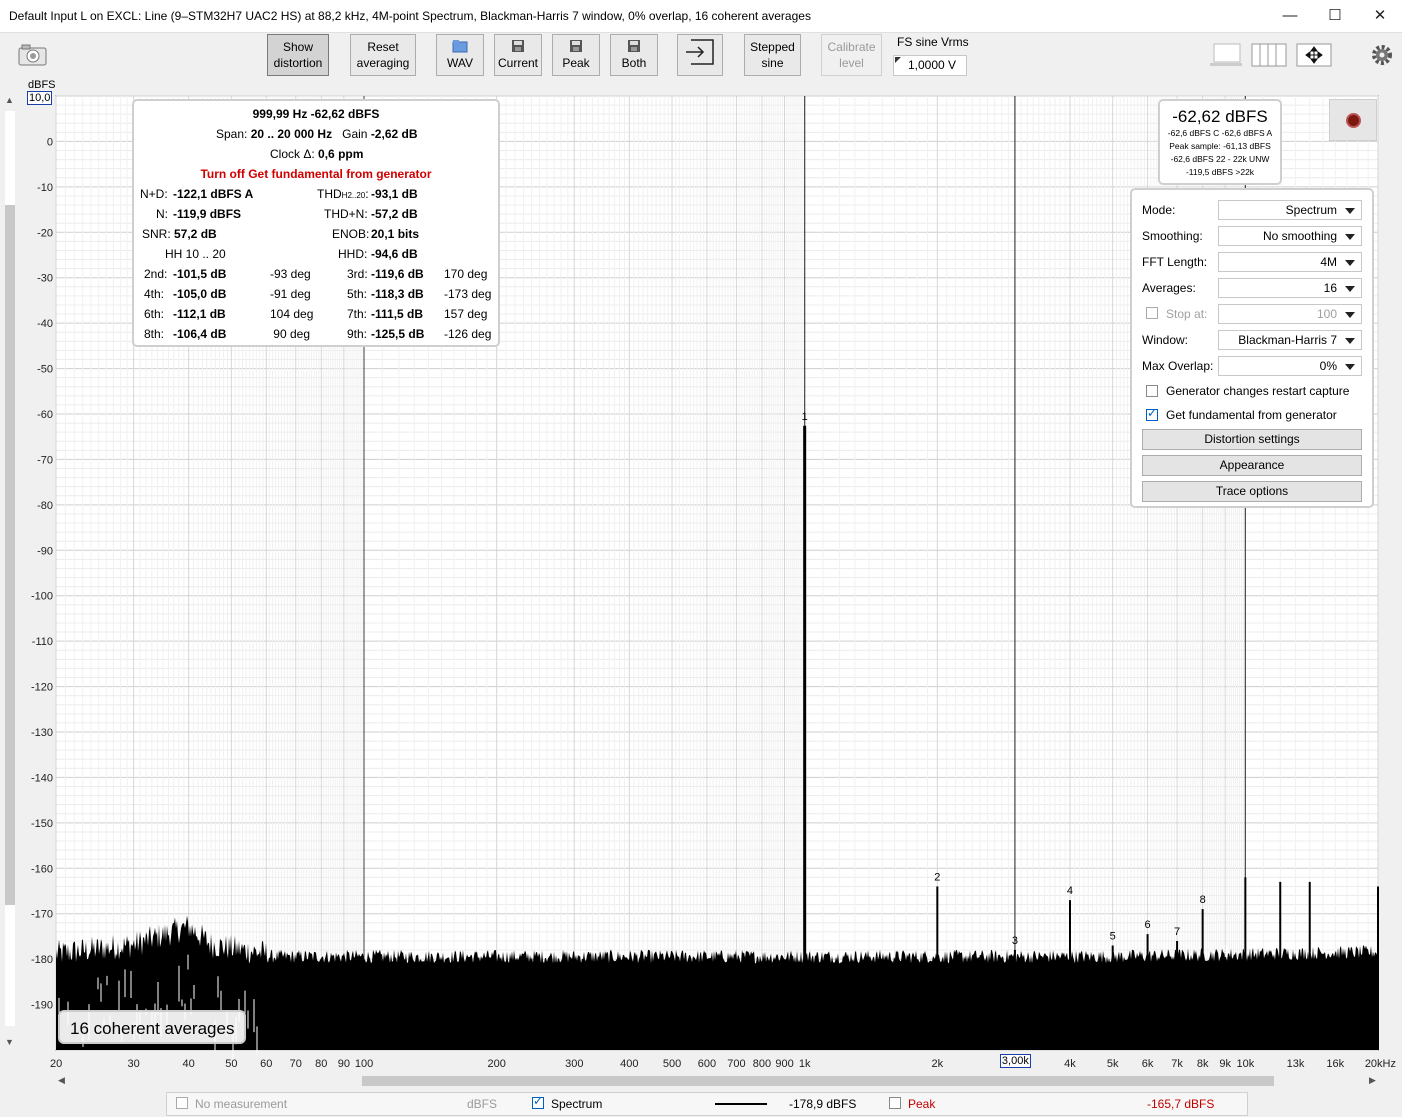  What do you see at coordinates (466, 314) in the screenshot?
I see `harmonic-phase: 157 deg` at bounding box center [466, 314].